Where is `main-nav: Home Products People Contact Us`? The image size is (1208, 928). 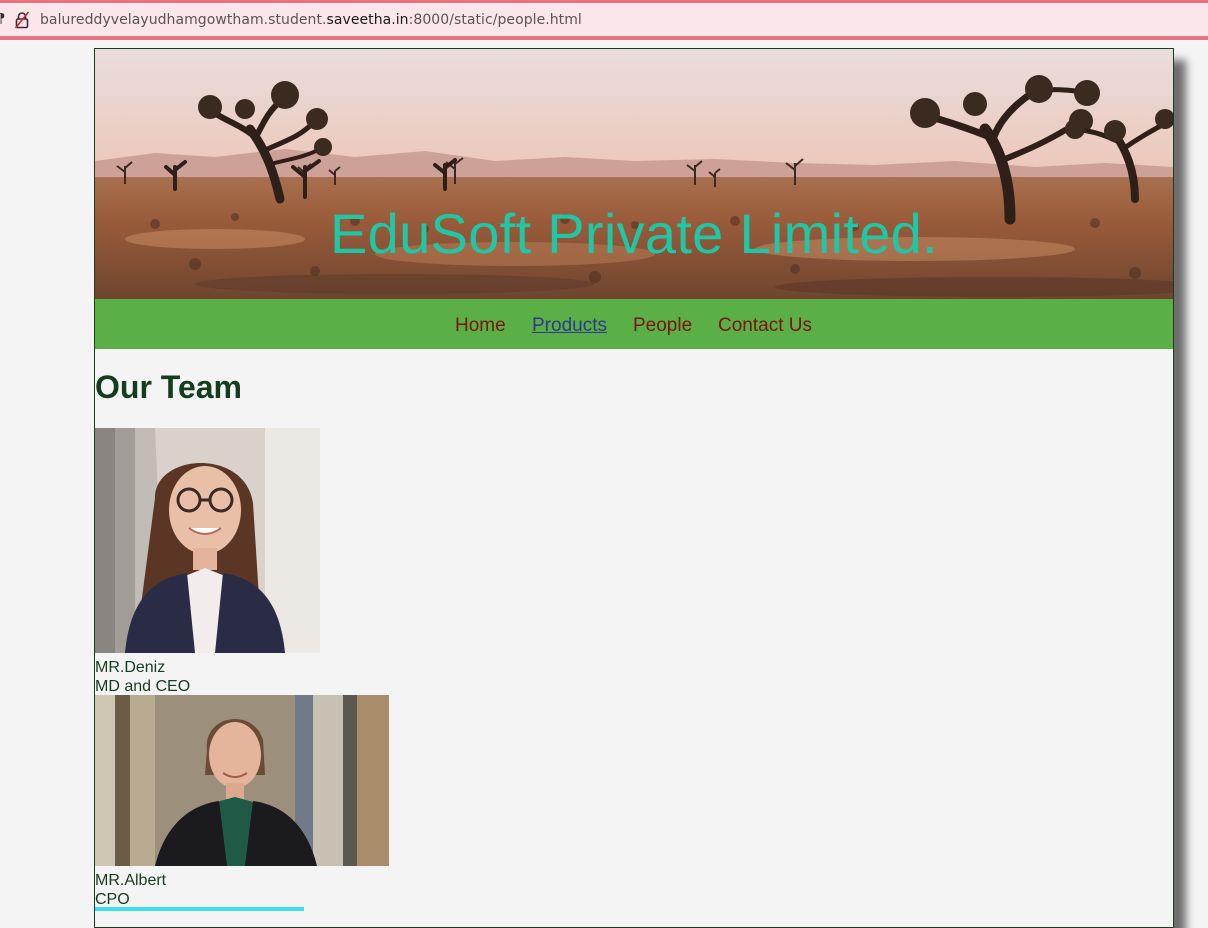
main-nav: Home Products People Contact Us is located at coordinates (634, 324).